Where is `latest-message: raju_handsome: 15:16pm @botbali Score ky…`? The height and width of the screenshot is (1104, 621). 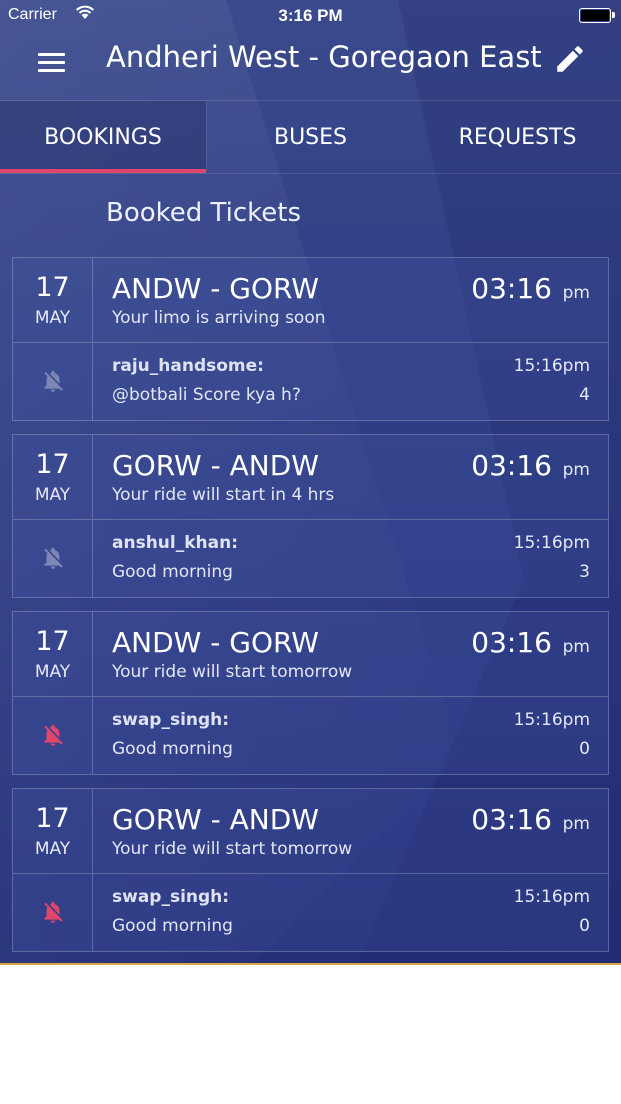
latest-message: raju_handsome: 15:16pm @botbali Score ky… is located at coordinates (350, 381).